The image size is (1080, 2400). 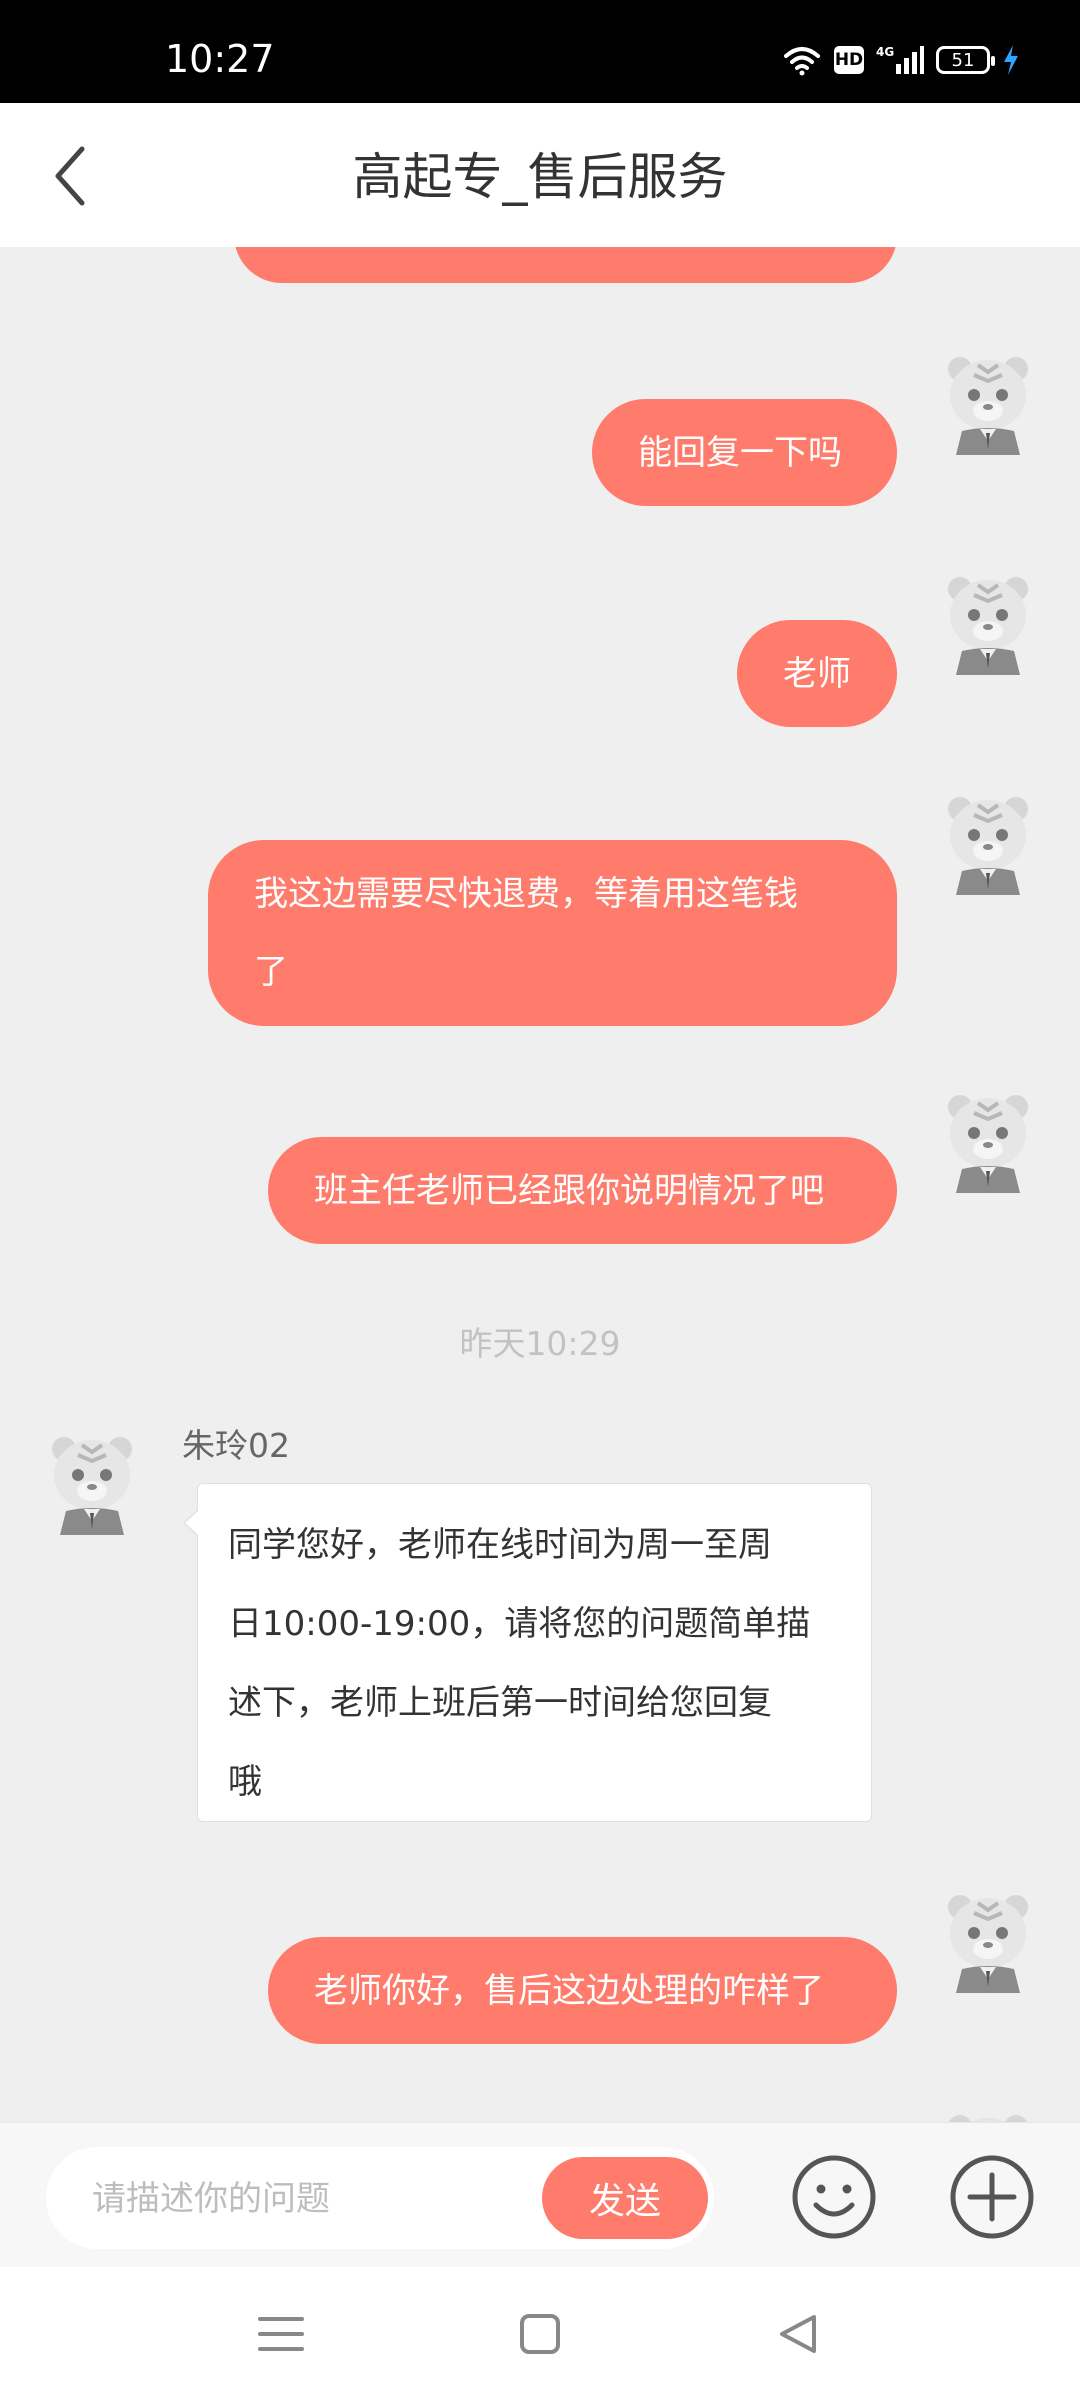 What do you see at coordinates (849, 60) in the screenshot?
I see `hd-badge: HD` at bounding box center [849, 60].